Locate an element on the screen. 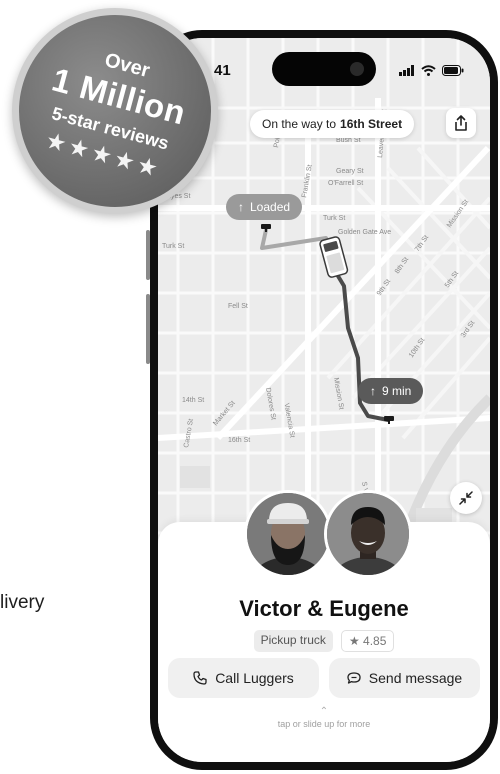 This screenshot has height=774, width=500. destination-name: 16th Street is located at coordinates (371, 124).